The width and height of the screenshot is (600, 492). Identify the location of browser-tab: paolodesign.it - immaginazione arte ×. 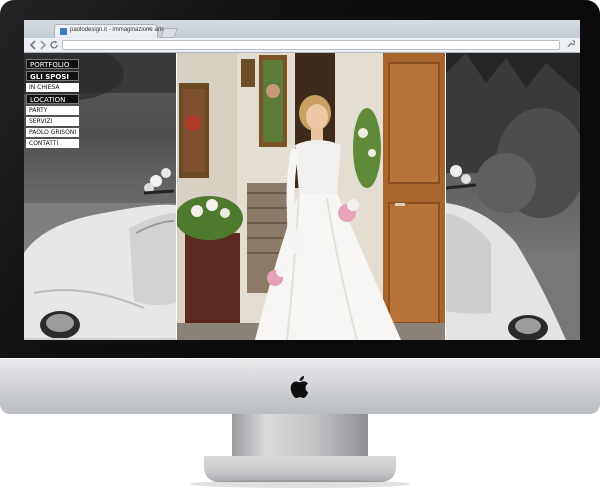
(109, 31).